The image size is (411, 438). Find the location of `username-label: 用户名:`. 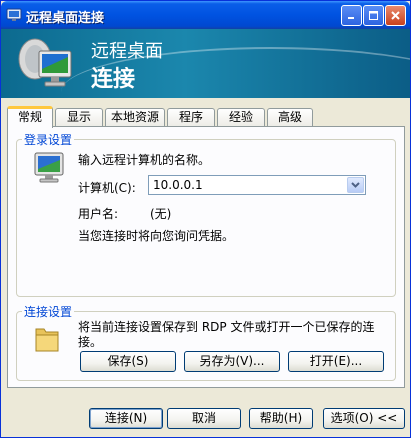

username-label: 用户名: is located at coordinates (98, 214).